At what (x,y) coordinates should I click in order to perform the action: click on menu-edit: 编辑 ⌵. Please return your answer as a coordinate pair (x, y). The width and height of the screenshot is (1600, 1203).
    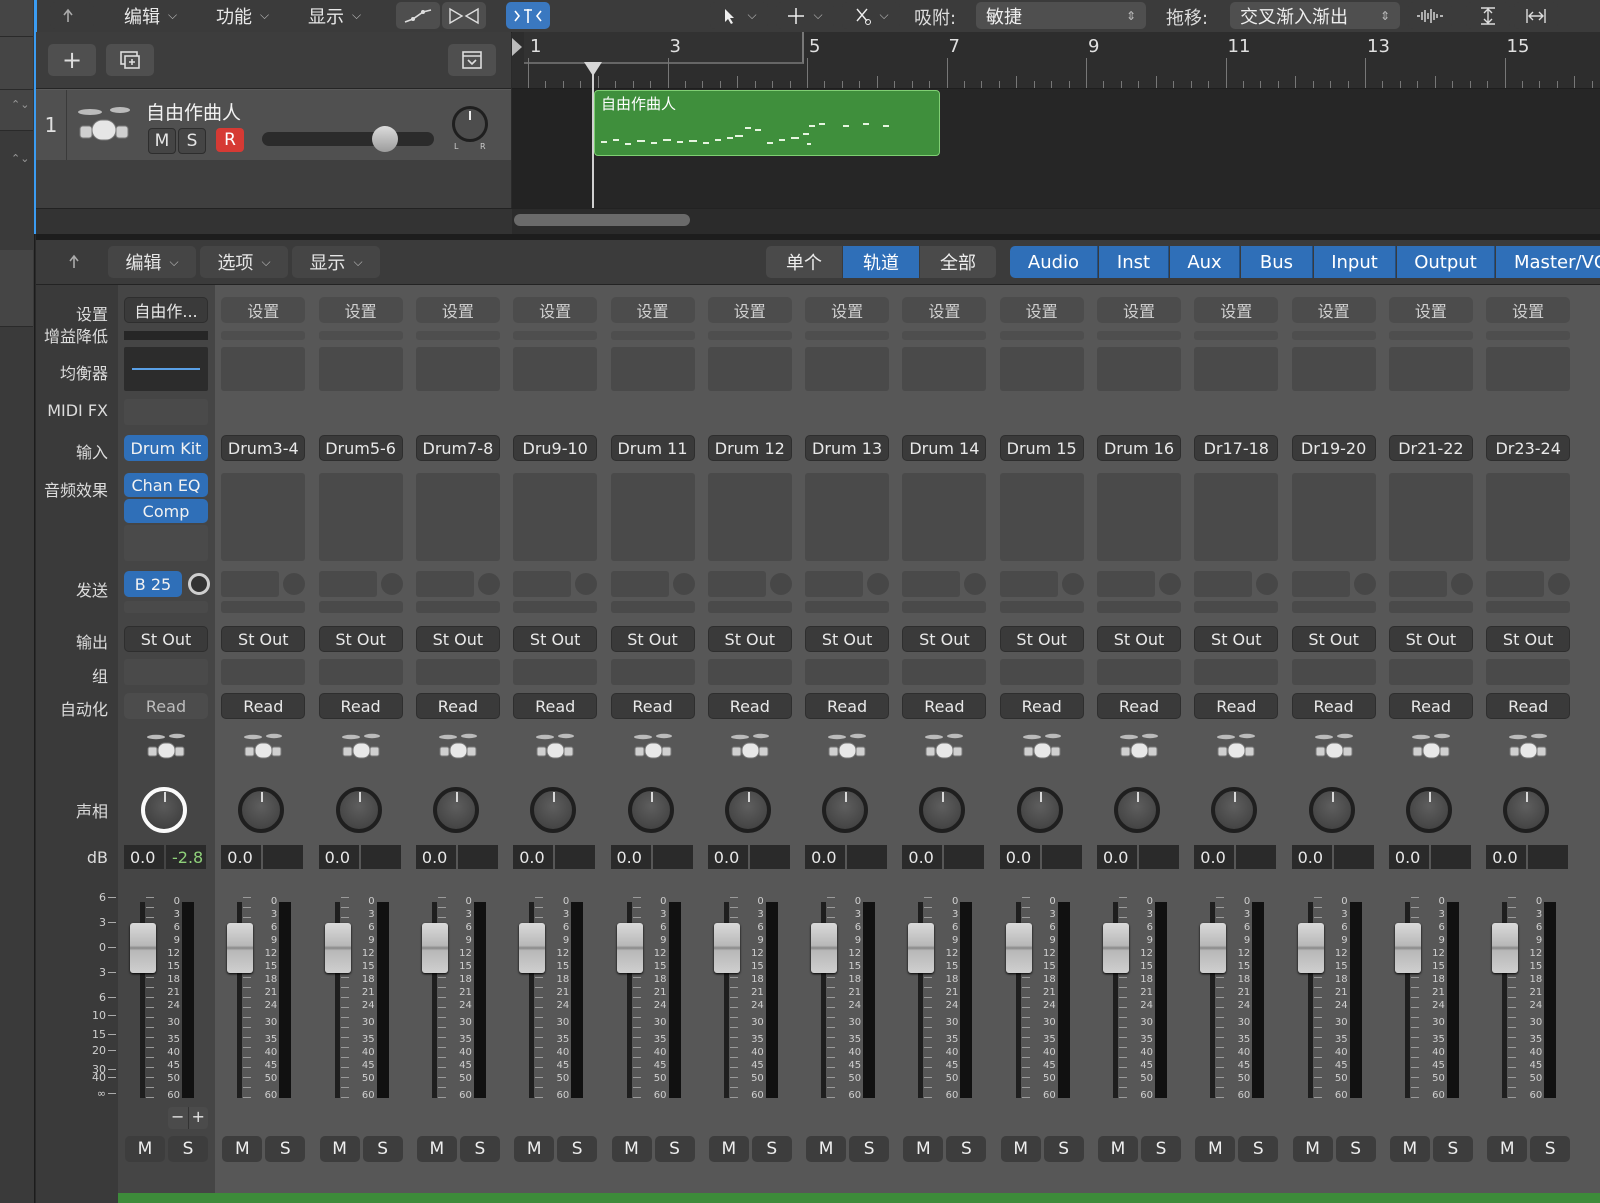
    Looking at the image, I should click on (150, 15).